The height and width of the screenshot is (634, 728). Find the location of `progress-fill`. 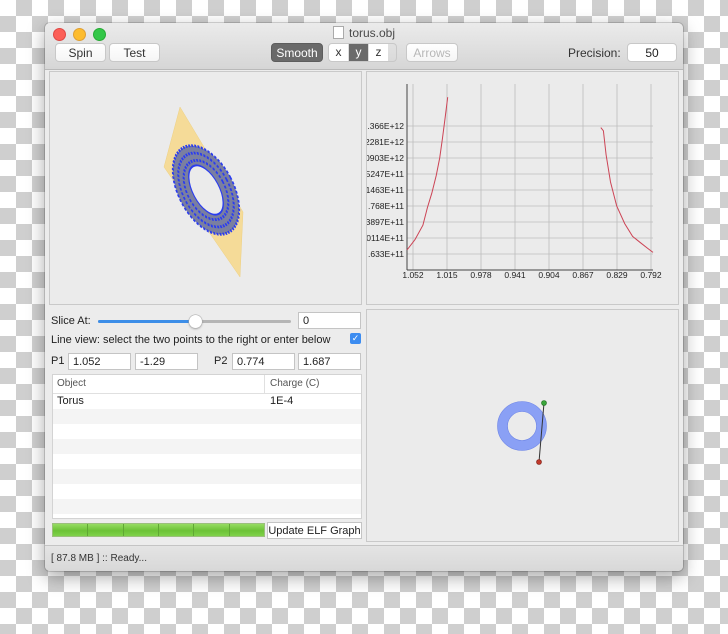

progress-fill is located at coordinates (158, 530).